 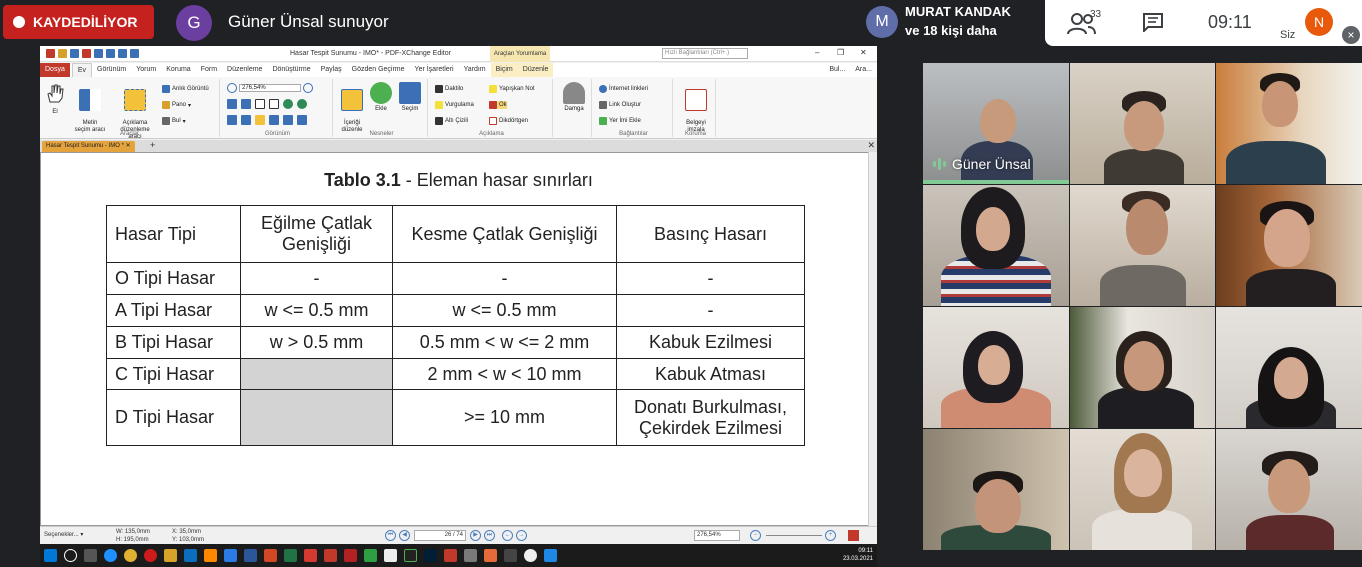 I want to click on status-zoom-out-icon: −, so click(x=755, y=535).